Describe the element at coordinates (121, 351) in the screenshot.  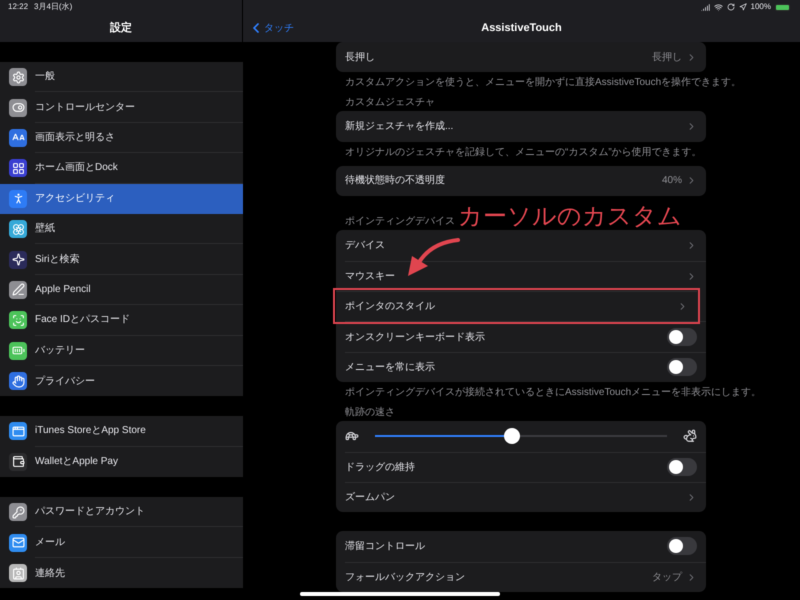
I see `sidebar-item: バッテリー` at that location.